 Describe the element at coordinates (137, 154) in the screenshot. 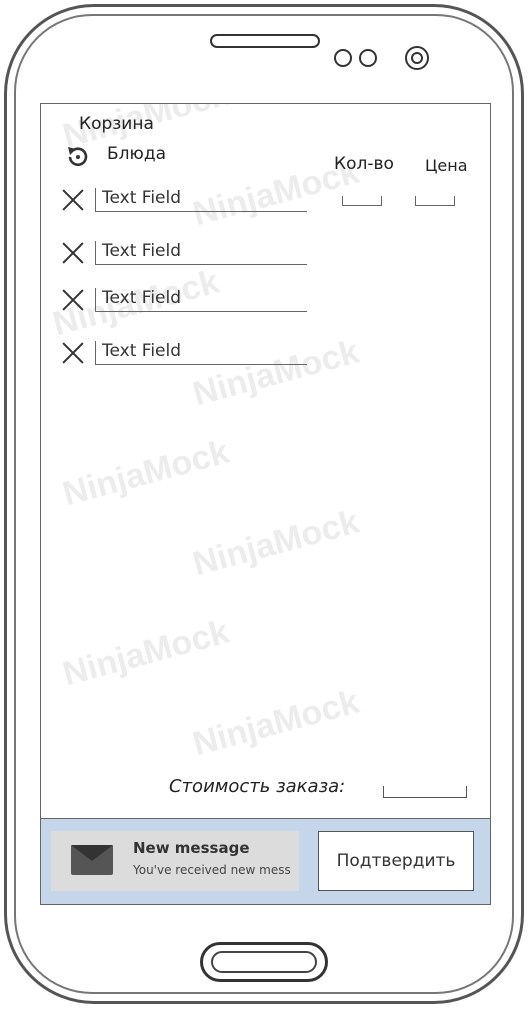

I see `dishes-label: Блюда` at that location.